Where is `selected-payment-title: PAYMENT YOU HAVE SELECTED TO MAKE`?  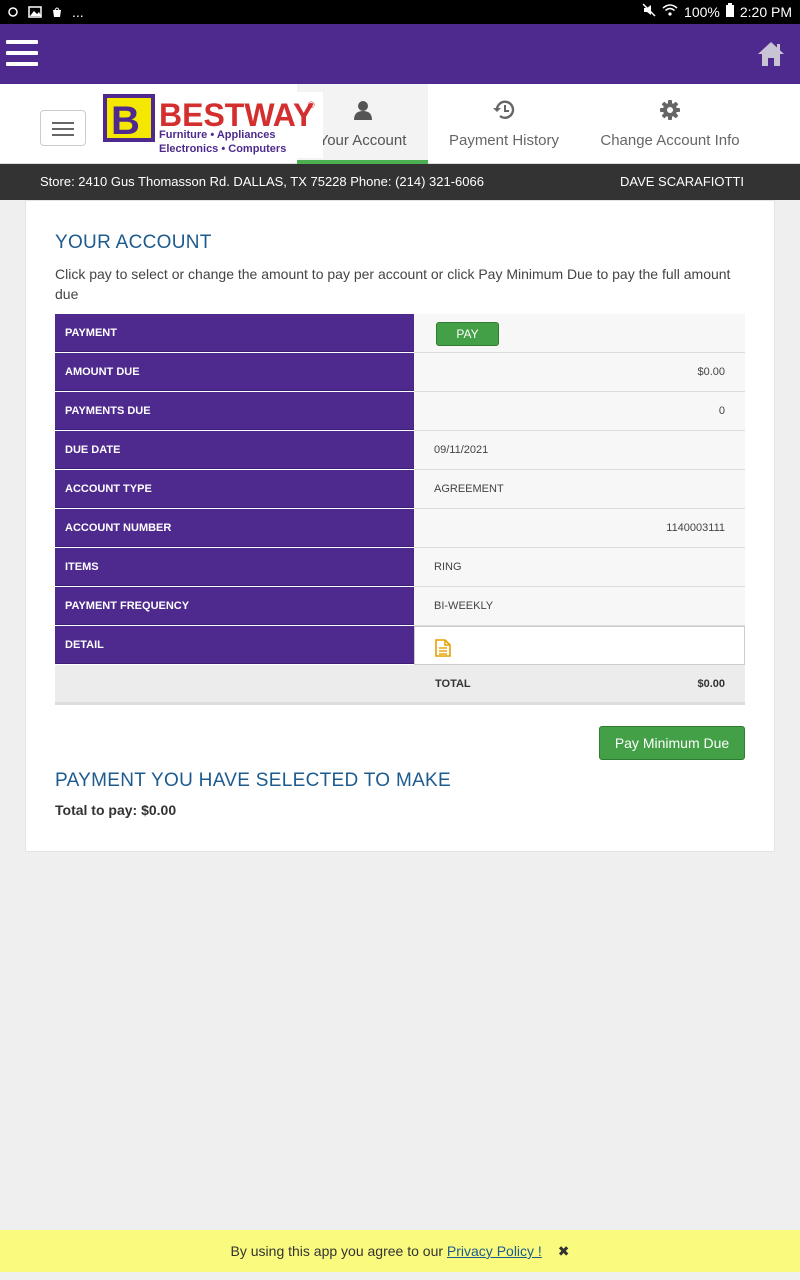
selected-payment-title: PAYMENT YOU HAVE SELECTED TO MAKE is located at coordinates (253, 780).